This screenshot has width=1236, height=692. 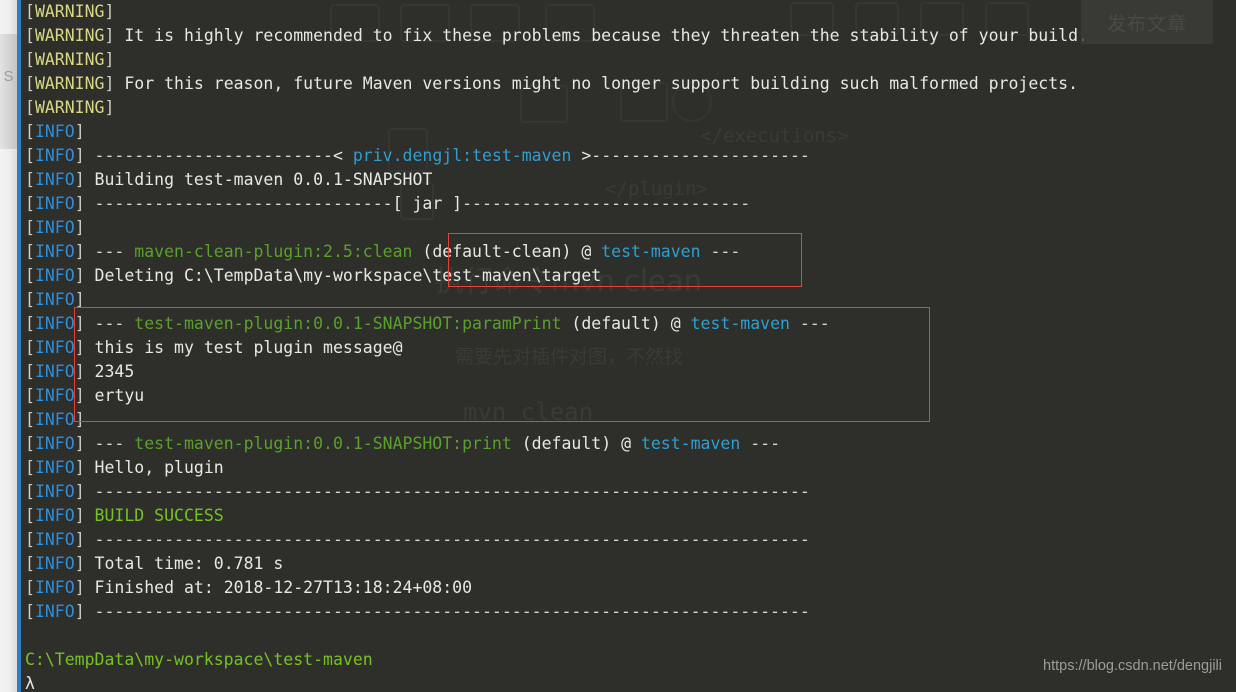 I want to click on console-message: 2345, so click(x=109, y=371).